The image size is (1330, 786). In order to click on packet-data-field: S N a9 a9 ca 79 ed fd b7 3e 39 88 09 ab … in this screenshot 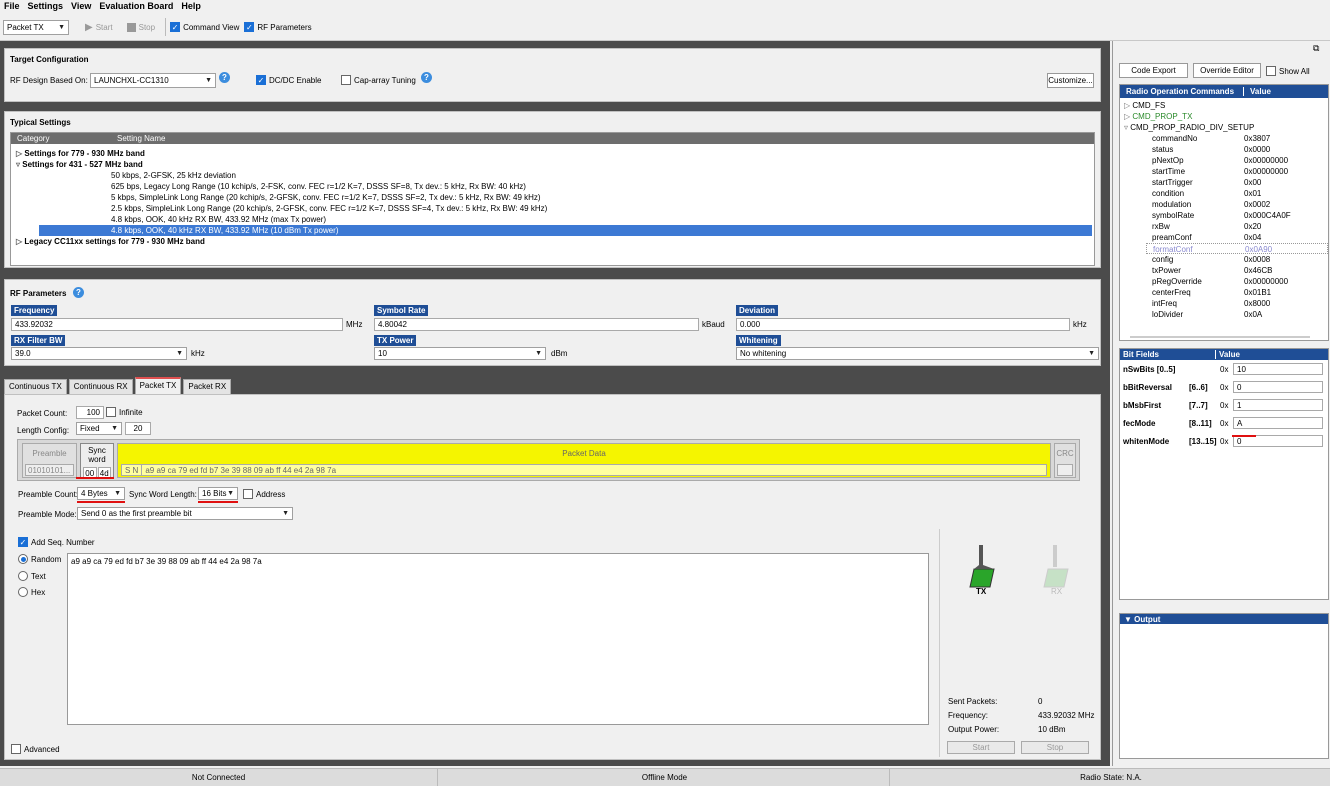, I will do `click(584, 470)`.